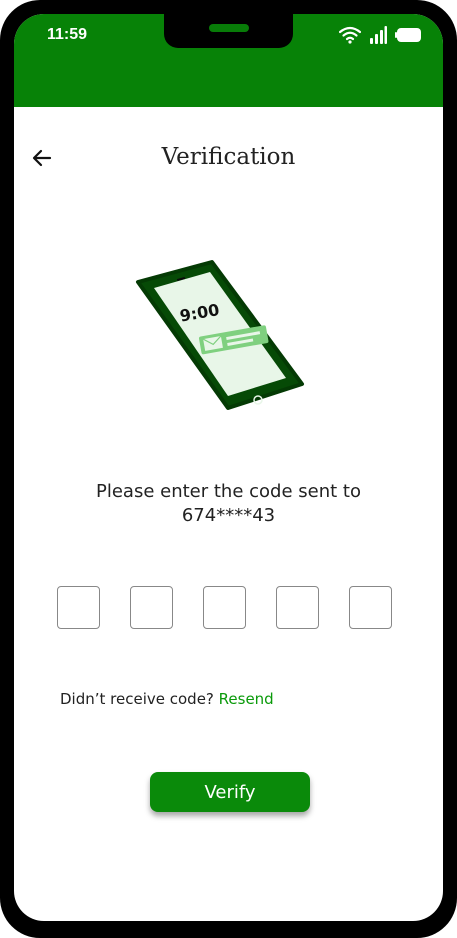  Describe the element at coordinates (228, 504) in the screenshot. I see `code-prompt: Please enter the code sent to 674****43` at that location.